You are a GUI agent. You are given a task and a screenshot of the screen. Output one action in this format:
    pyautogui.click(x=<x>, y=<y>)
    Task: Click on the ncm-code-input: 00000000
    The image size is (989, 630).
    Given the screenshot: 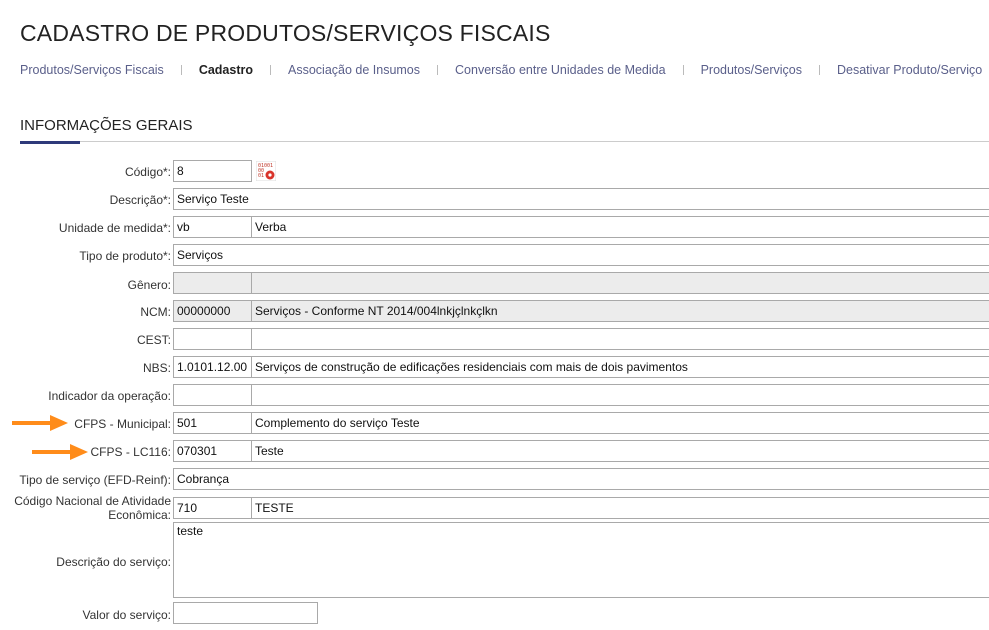 What is the action you would take?
    pyautogui.click(x=212, y=311)
    